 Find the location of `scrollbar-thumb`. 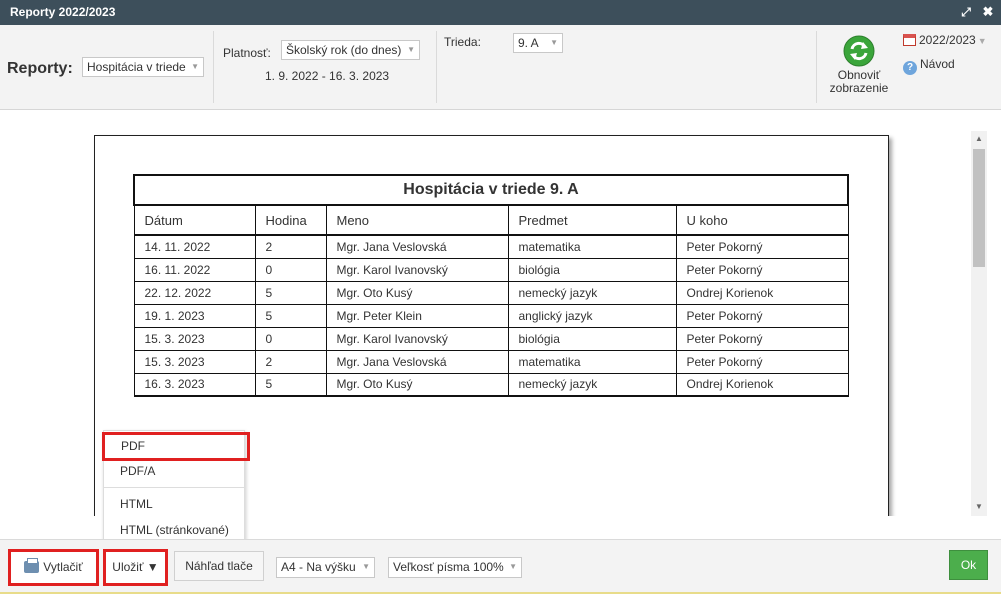

scrollbar-thumb is located at coordinates (979, 208).